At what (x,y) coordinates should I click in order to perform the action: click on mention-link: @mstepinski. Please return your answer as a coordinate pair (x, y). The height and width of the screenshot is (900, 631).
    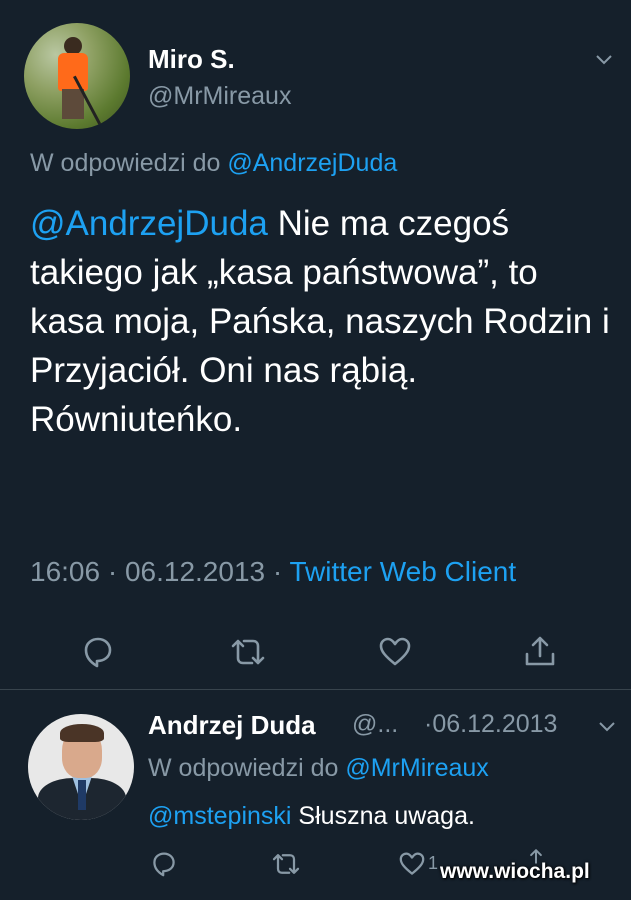
    Looking at the image, I should click on (219, 816).